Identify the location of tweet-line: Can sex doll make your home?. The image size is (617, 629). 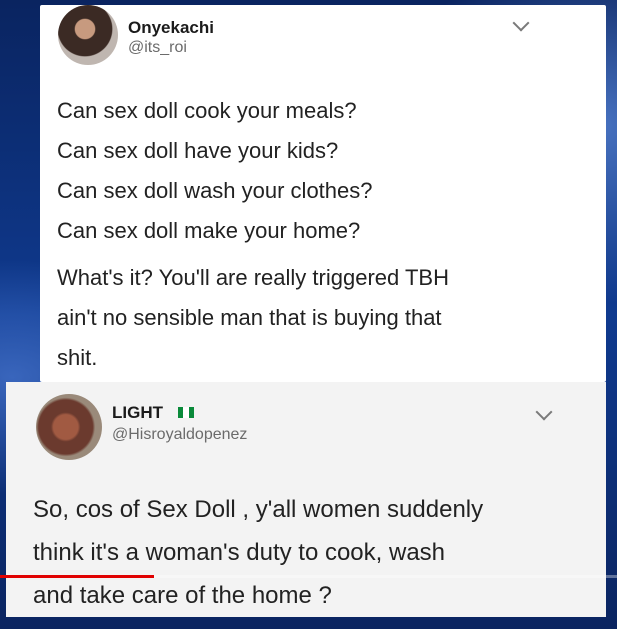
(209, 230).